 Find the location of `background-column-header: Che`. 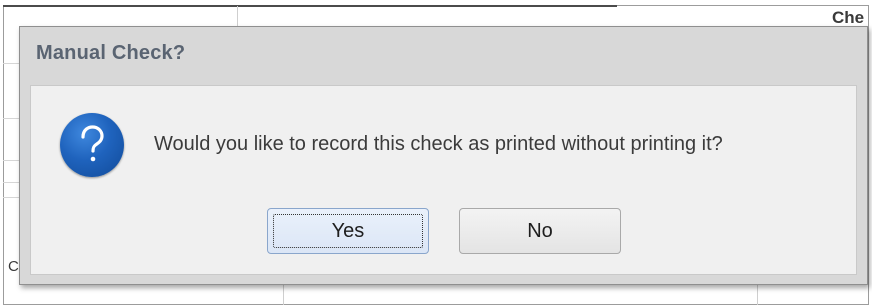

background-column-header: Che is located at coordinates (848, 17).